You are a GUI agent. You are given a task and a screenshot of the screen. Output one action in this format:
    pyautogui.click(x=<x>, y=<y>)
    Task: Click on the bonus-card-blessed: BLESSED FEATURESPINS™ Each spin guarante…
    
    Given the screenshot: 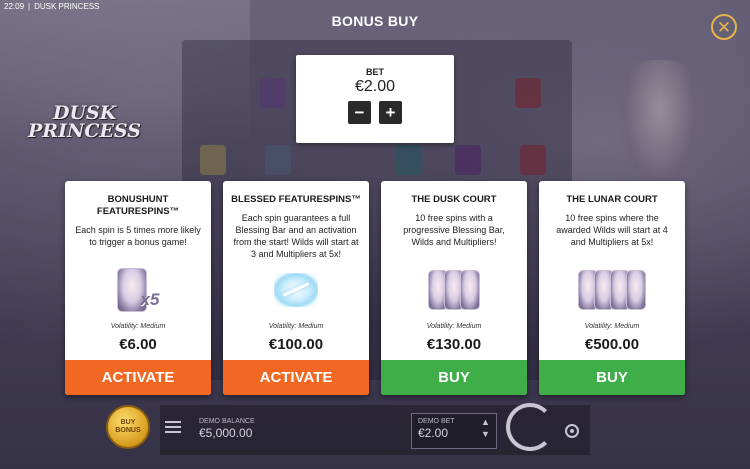 What is the action you would take?
    pyautogui.click(x=296, y=288)
    